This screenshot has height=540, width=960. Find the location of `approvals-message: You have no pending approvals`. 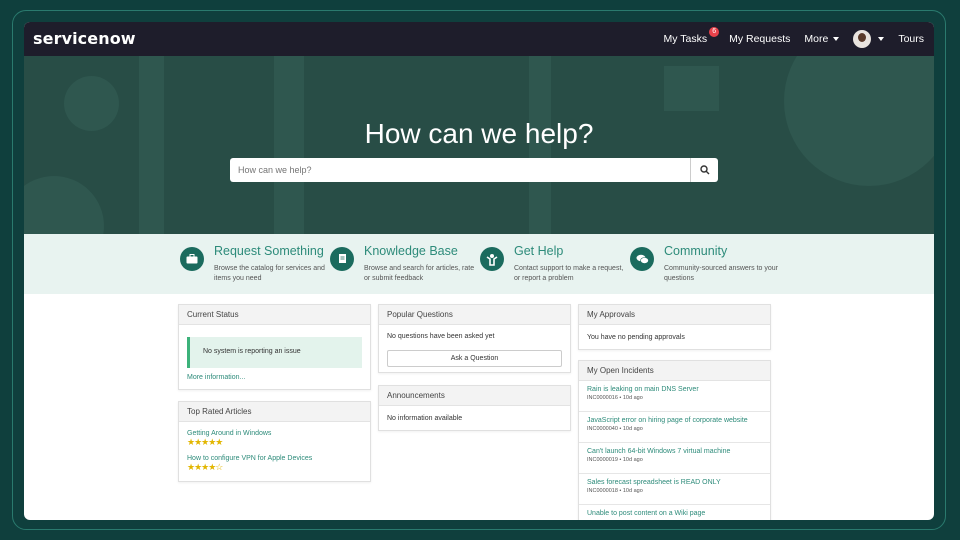

approvals-message: You have no pending approvals is located at coordinates (636, 337).